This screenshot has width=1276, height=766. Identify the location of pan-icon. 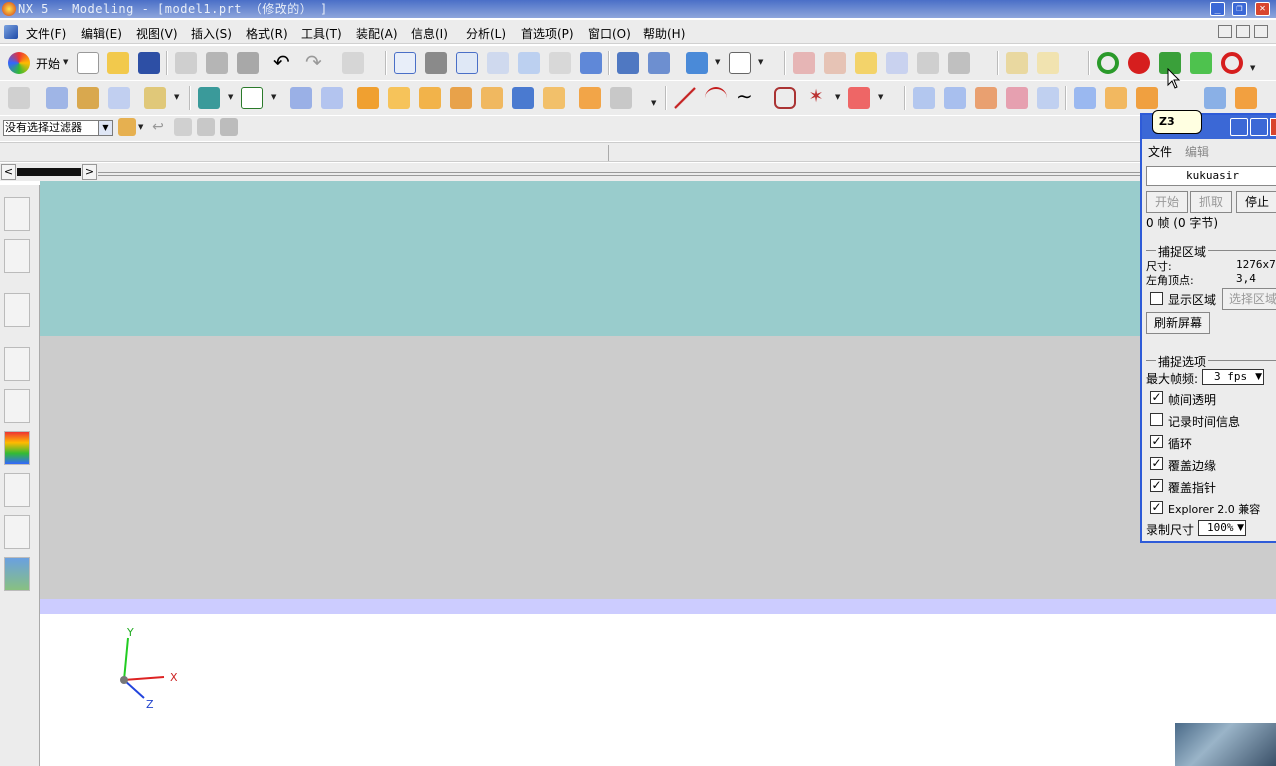
(560, 63).